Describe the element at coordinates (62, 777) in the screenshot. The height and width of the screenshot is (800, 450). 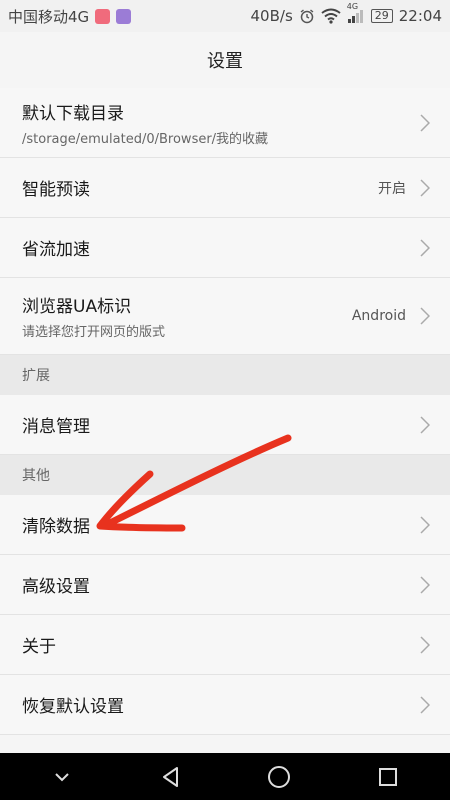
I see `collapse-icon` at that location.